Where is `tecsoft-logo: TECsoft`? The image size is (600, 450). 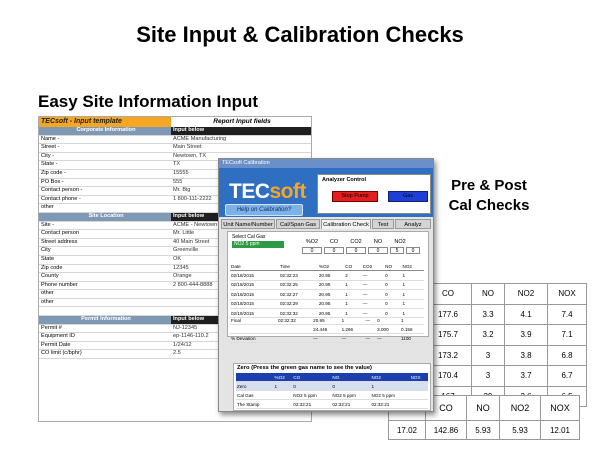 tecsoft-logo: TECsoft is located at coordinates (267, 192).